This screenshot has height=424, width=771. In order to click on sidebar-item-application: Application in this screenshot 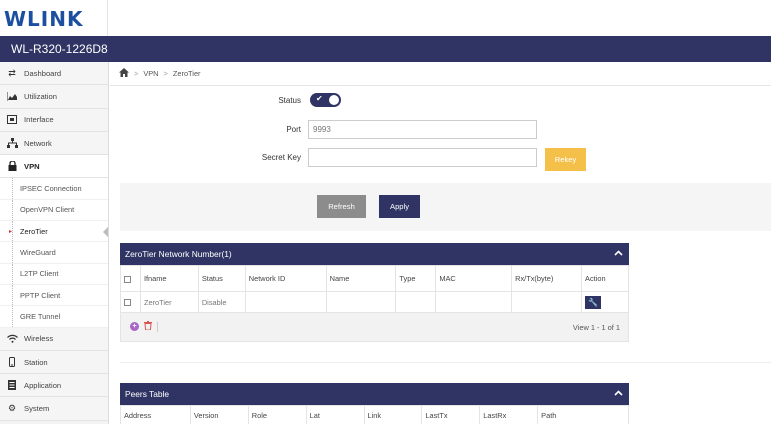, I will do `click(54, 386)`.